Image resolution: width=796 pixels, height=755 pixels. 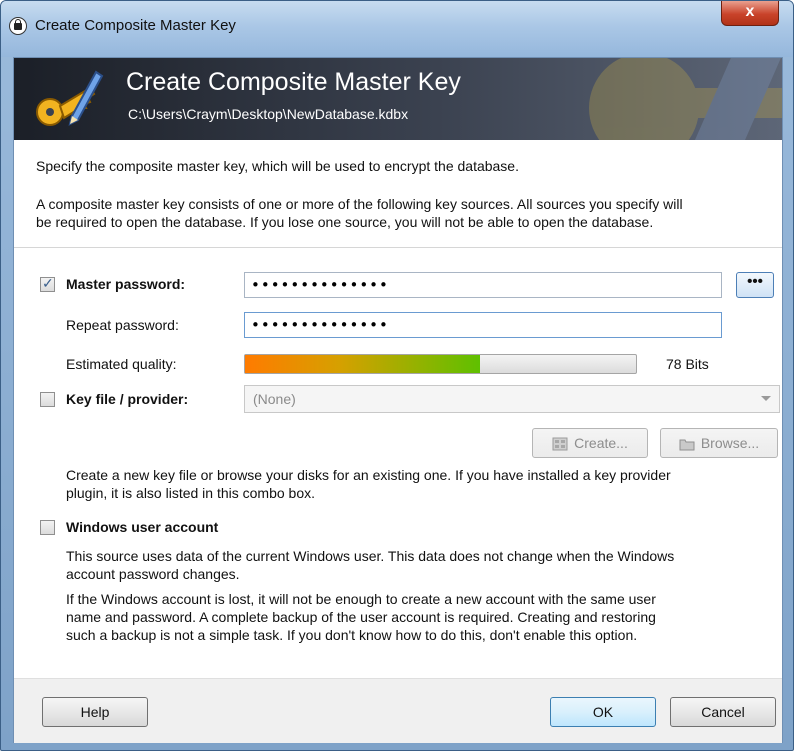 I want to click on close-button: x, so click(x=750, y=13).